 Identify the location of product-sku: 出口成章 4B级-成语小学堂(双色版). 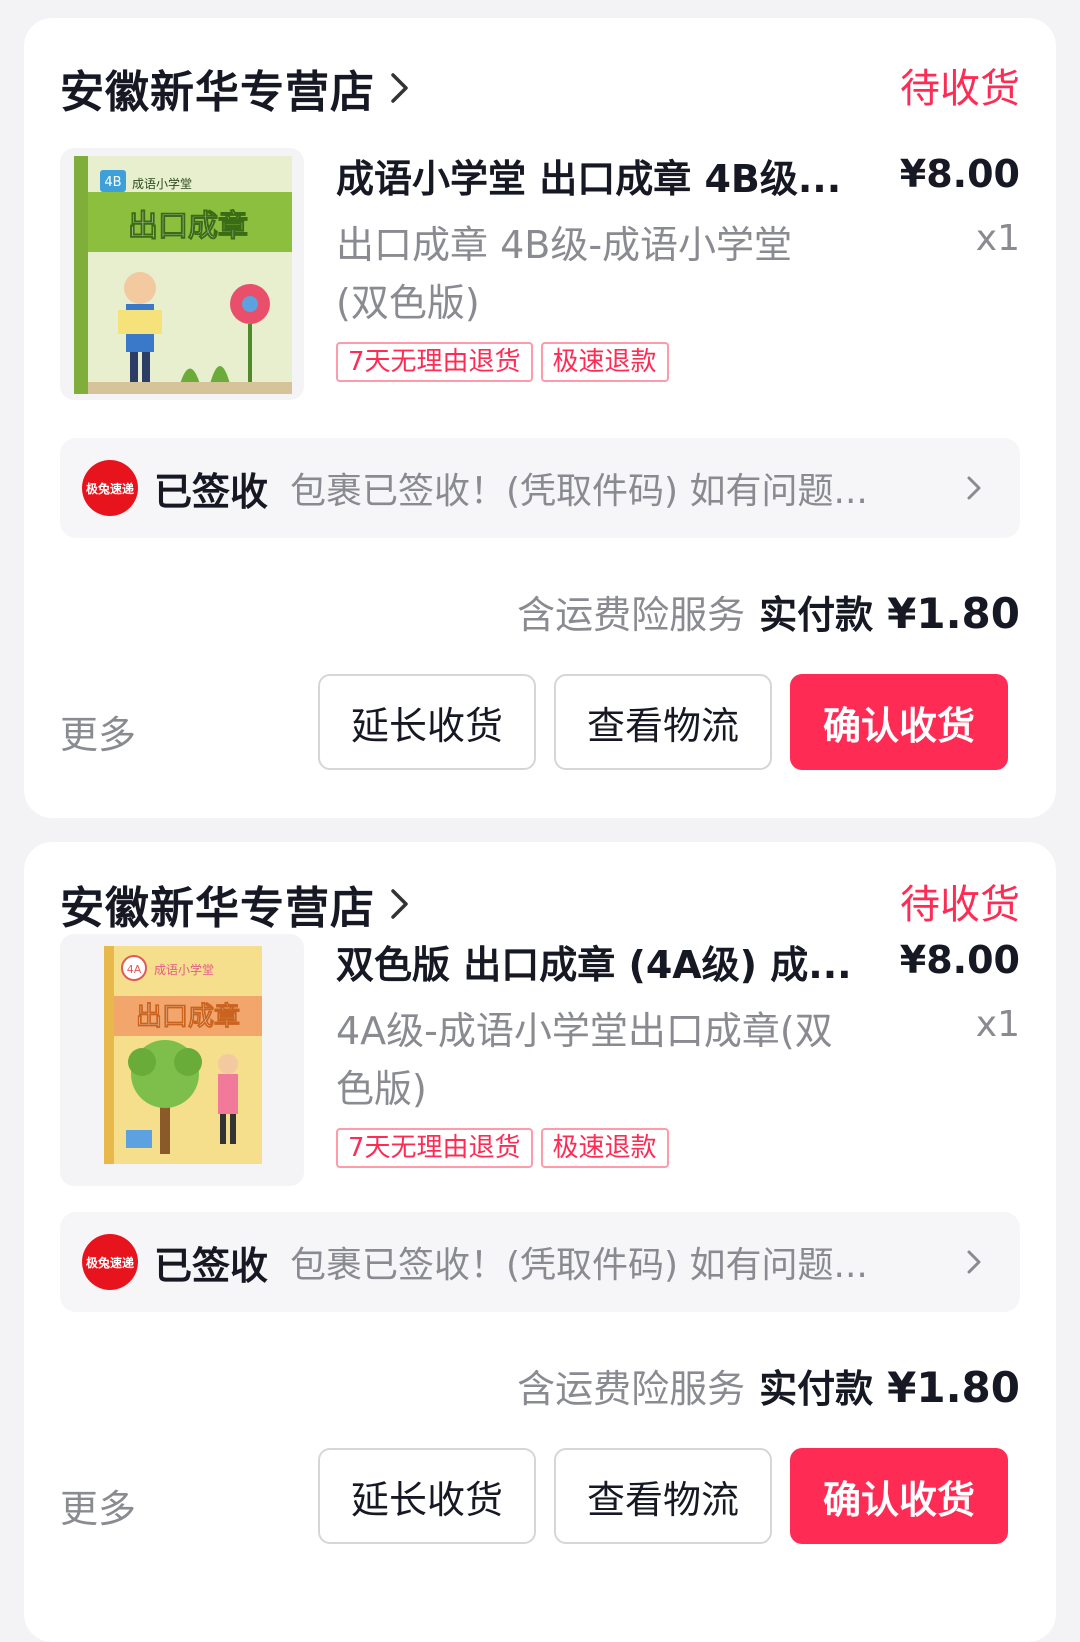
(564, 274).